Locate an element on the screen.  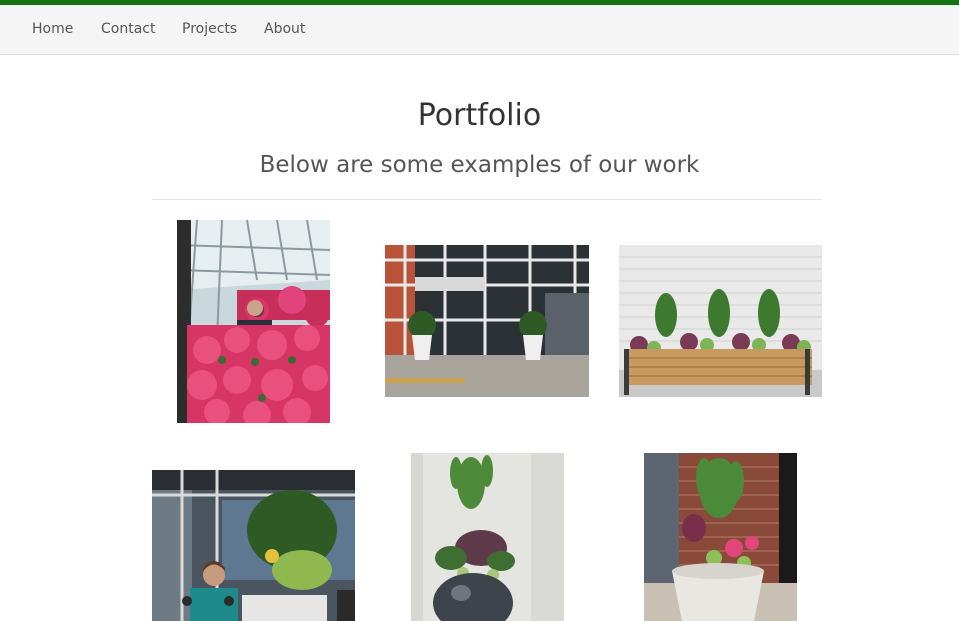
portfolio-photo-dark-pot is located at coordinates (487, 537).